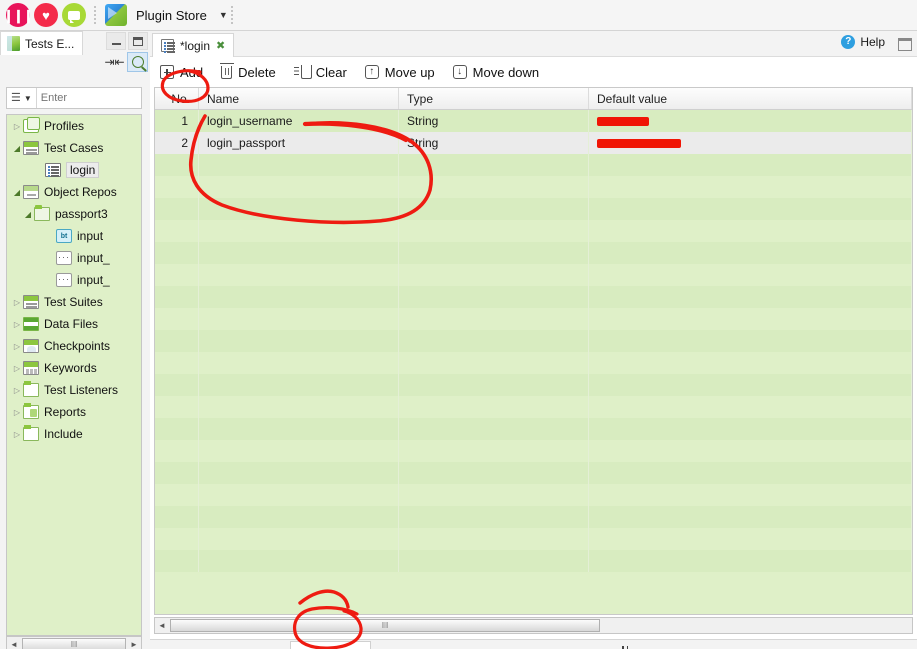  Describe the element at coordinates (399, 72) in the screenshot. I see `move-up-button: ↑ Move up` at that location.